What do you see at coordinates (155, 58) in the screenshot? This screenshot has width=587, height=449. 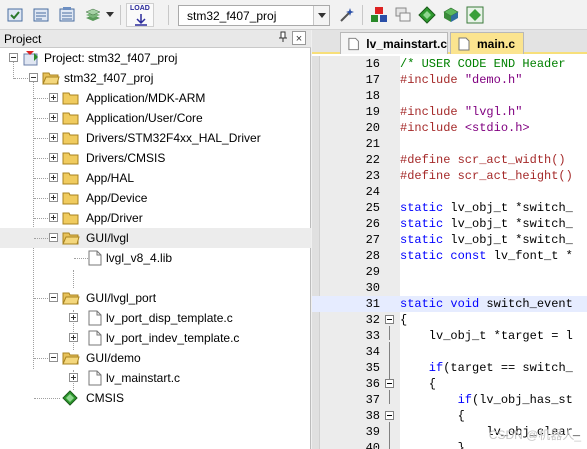 I see `tree-item-project-root: Project: stm32_f407_proj` at bounding box center [155, 58].